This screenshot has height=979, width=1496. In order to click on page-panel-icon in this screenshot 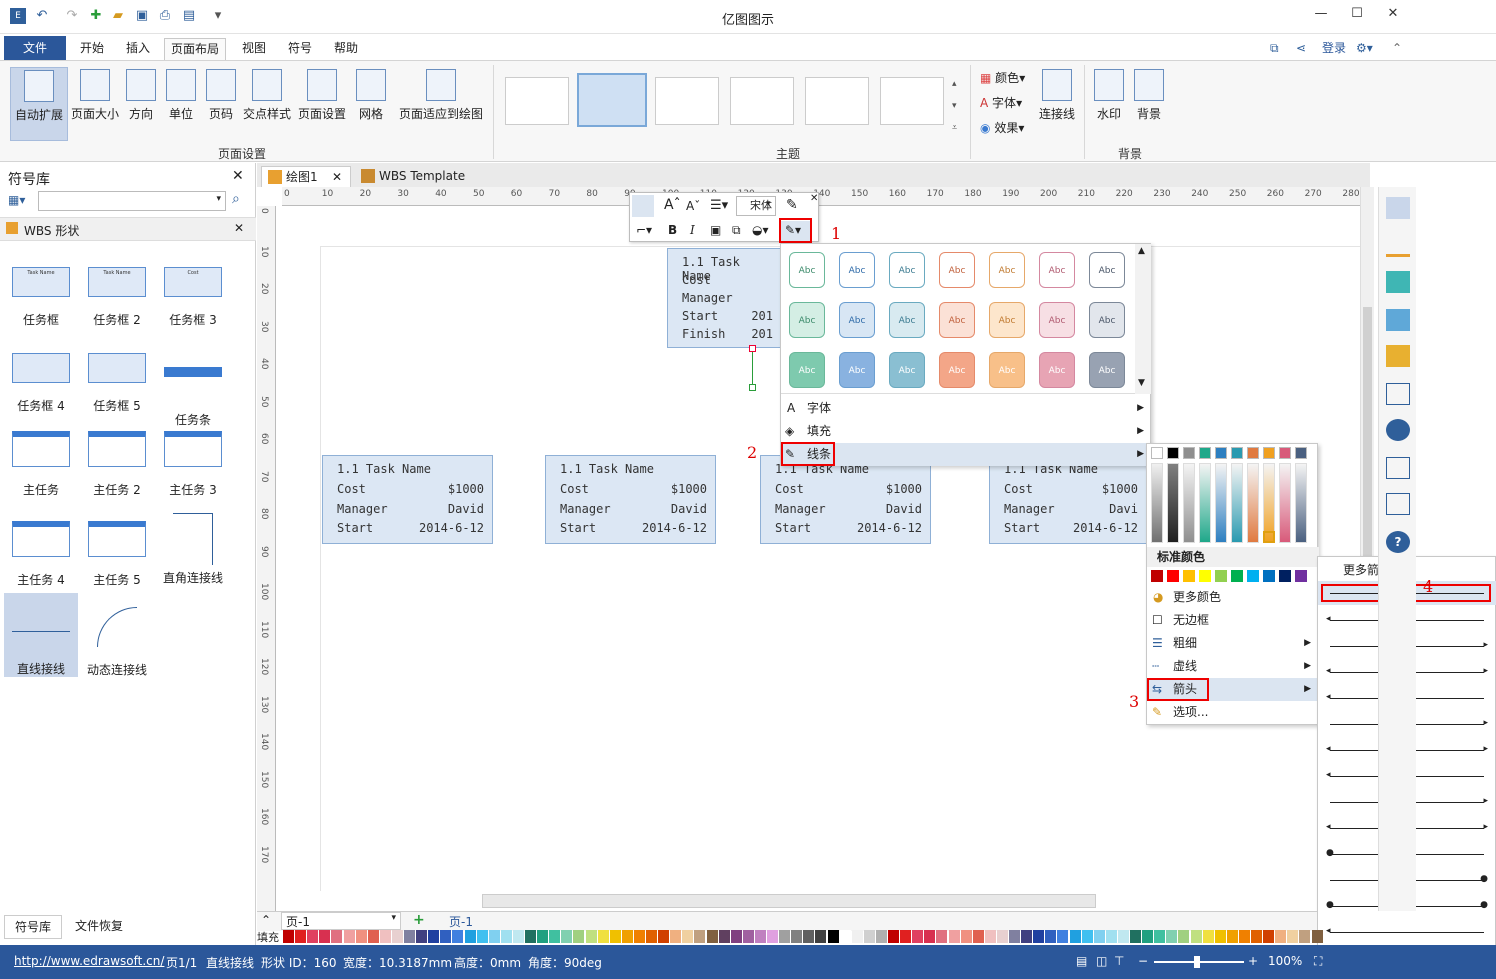, I will do `click(1398, 394)`.